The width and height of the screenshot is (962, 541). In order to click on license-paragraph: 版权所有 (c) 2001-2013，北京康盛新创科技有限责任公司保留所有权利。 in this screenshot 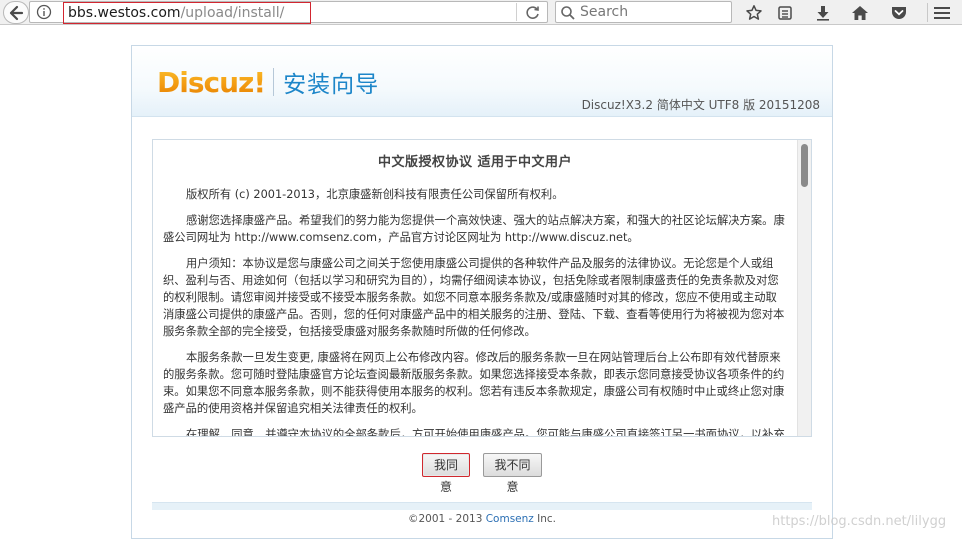, I will do `click(375, 194)`.